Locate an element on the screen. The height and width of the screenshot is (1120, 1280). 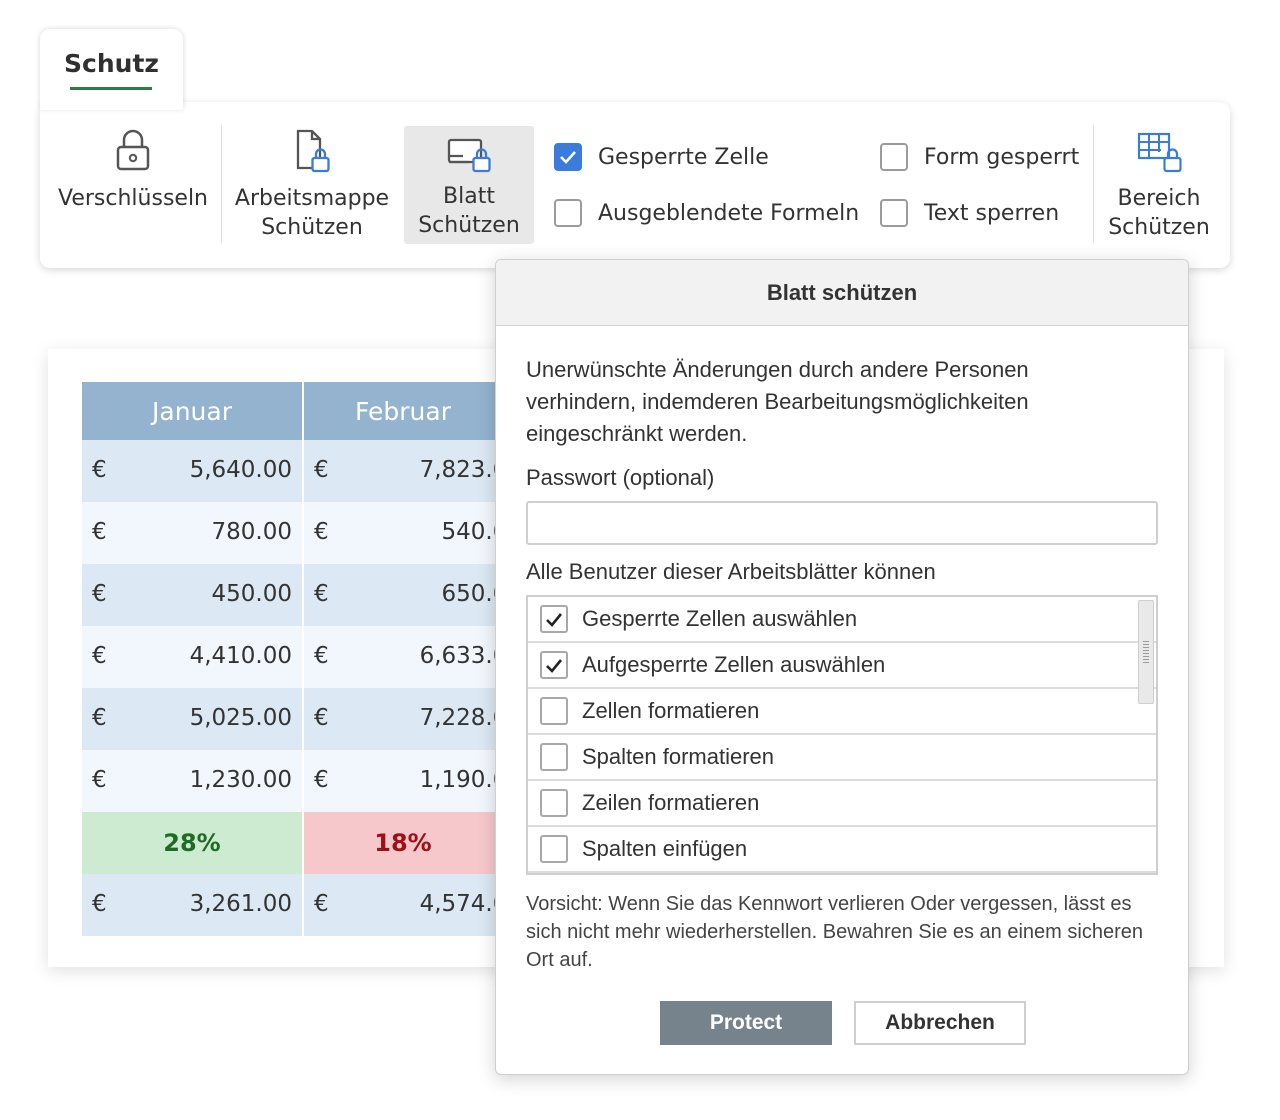
table-cell: €1,230.00 is located at coordinates (192, 781).